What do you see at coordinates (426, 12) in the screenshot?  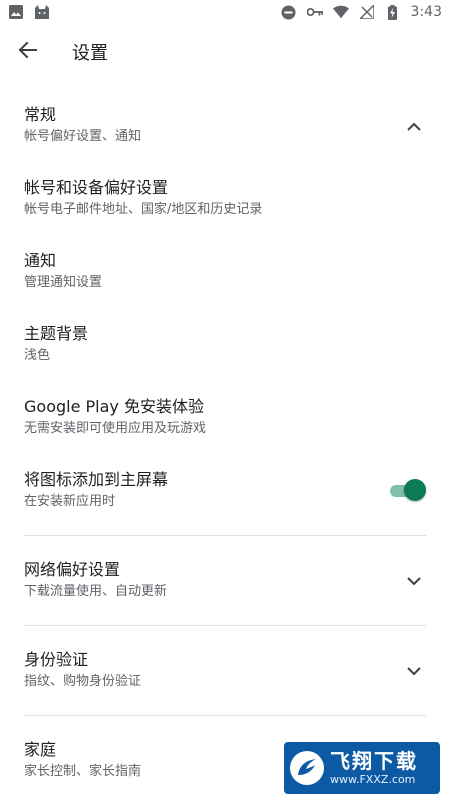 I see `status-time: 3:43` at bounding box center [426, 12].